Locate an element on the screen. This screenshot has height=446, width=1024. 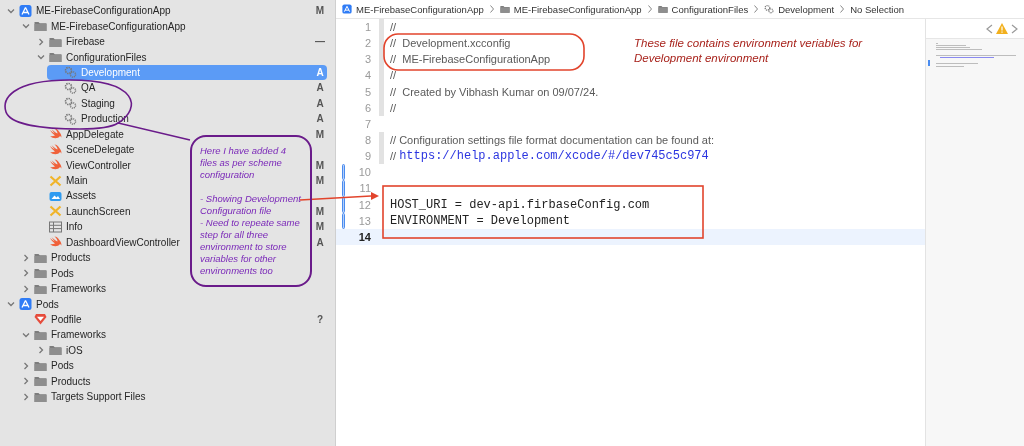
breadcrumb-item: No Selection is located at coordinates (877, 9).